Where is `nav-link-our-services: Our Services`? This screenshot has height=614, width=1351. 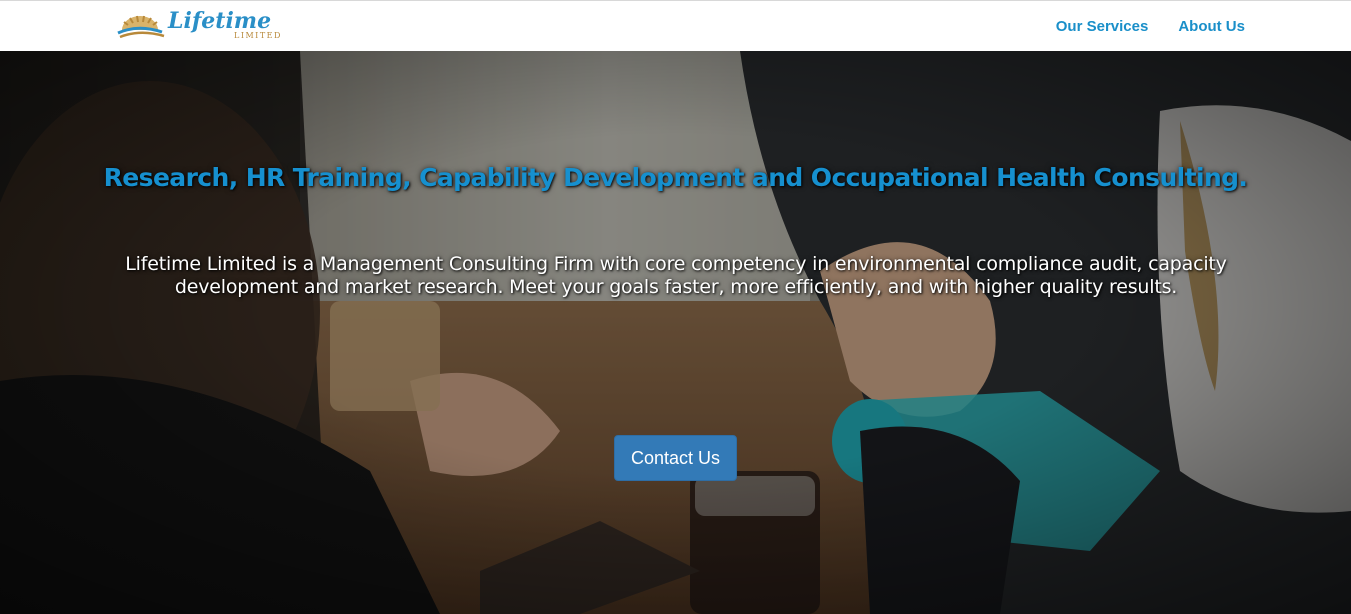 nav-link-our-services: Our Services is located at coordinates (1102, 26).